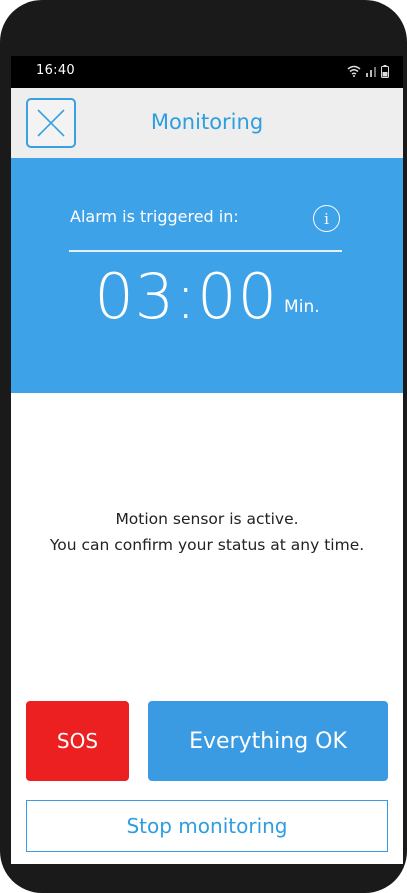 The image size is (407, 893). Describe the element at coordinates (55, 70) in the screenshot. I see `status-time: 16:40` at that location.